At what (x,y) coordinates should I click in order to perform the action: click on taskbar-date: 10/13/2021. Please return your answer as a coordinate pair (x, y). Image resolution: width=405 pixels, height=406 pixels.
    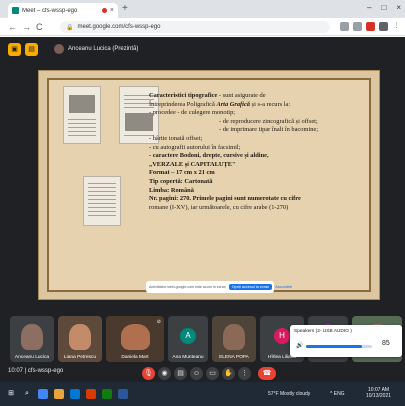
    Looking at the image, I should click on (379, 396).